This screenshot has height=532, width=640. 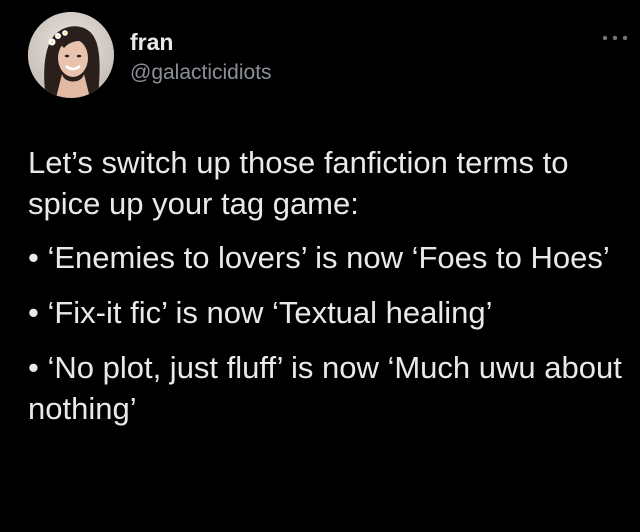 I want to click on display-name: fran, so click(x=151, y=42).